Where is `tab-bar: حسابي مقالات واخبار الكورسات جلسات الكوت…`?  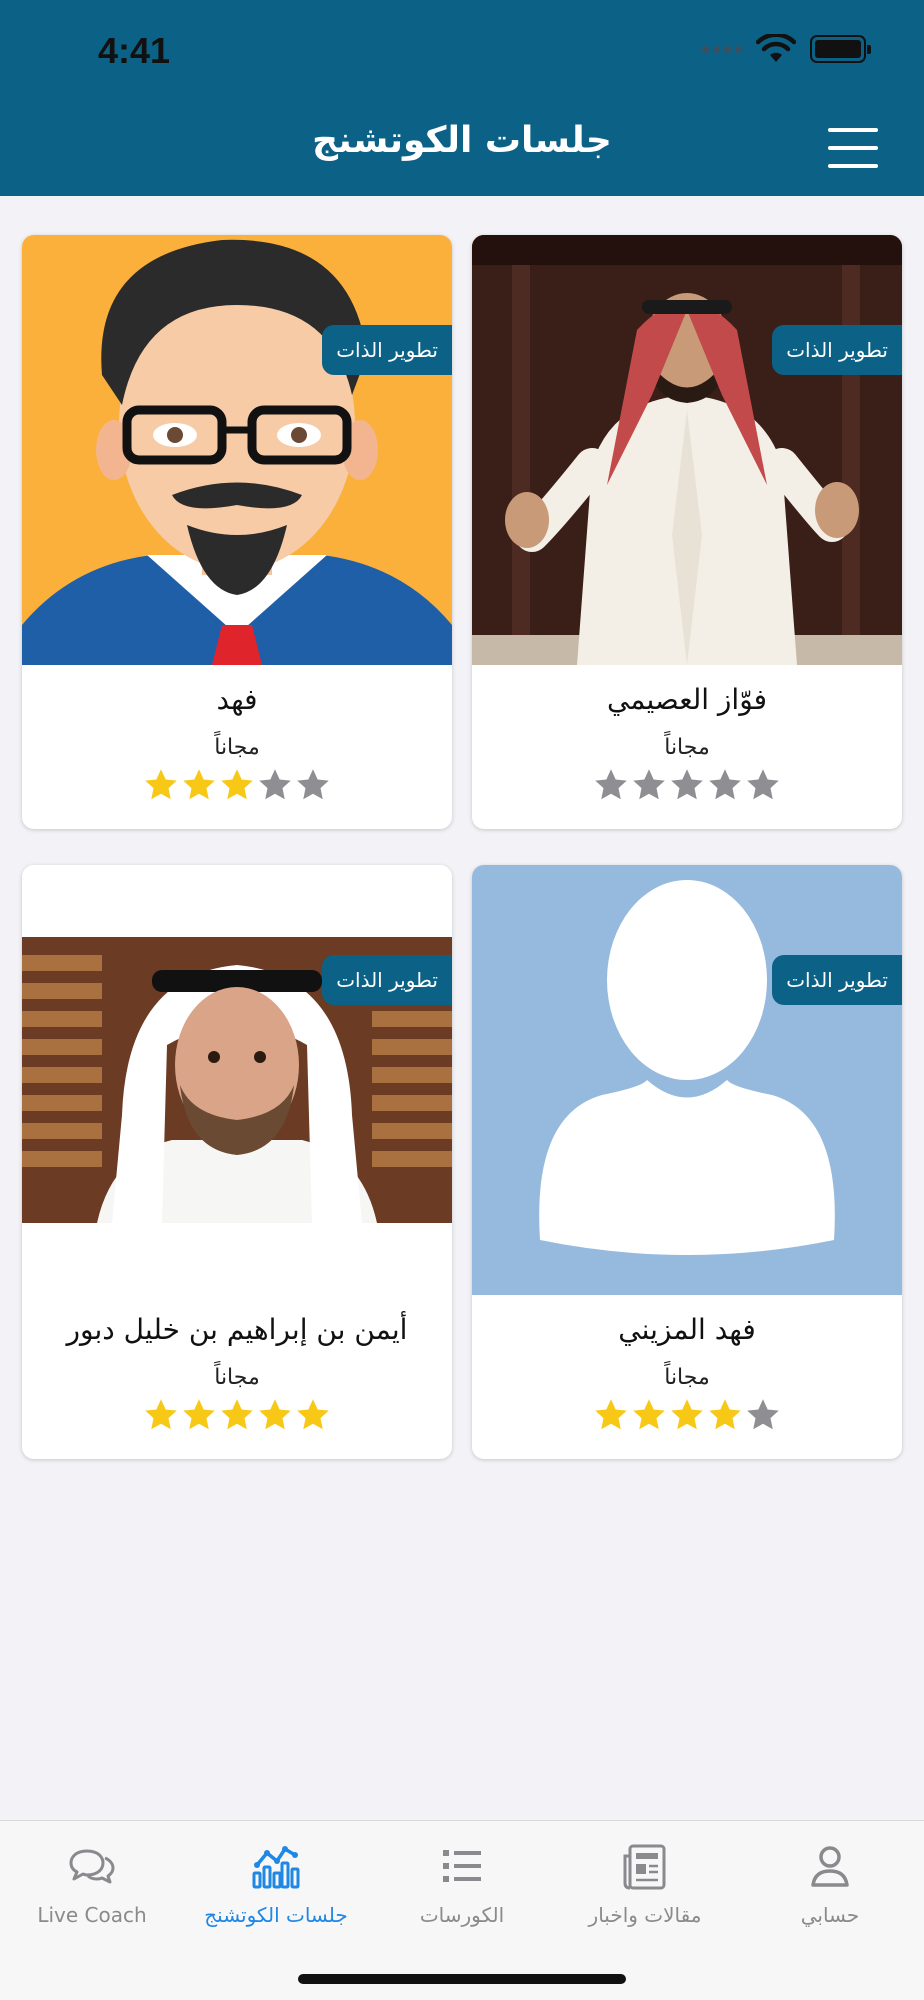 tab-bar: حسابي مقالات واخبار الكورسات جلسات الكوت… is located at coordinates (462, 1910).